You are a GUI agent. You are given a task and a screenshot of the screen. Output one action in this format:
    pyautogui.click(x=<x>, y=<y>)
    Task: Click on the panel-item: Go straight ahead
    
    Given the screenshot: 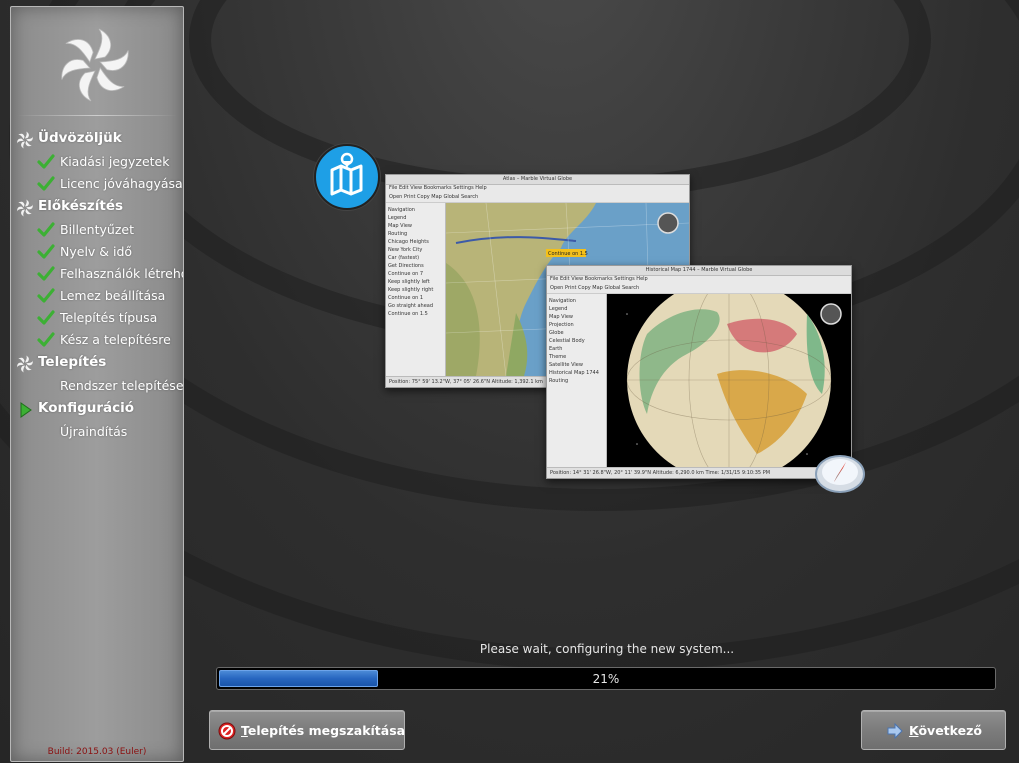 What is the action you would take?
    pyautogui.click(x=411, y=306)
    